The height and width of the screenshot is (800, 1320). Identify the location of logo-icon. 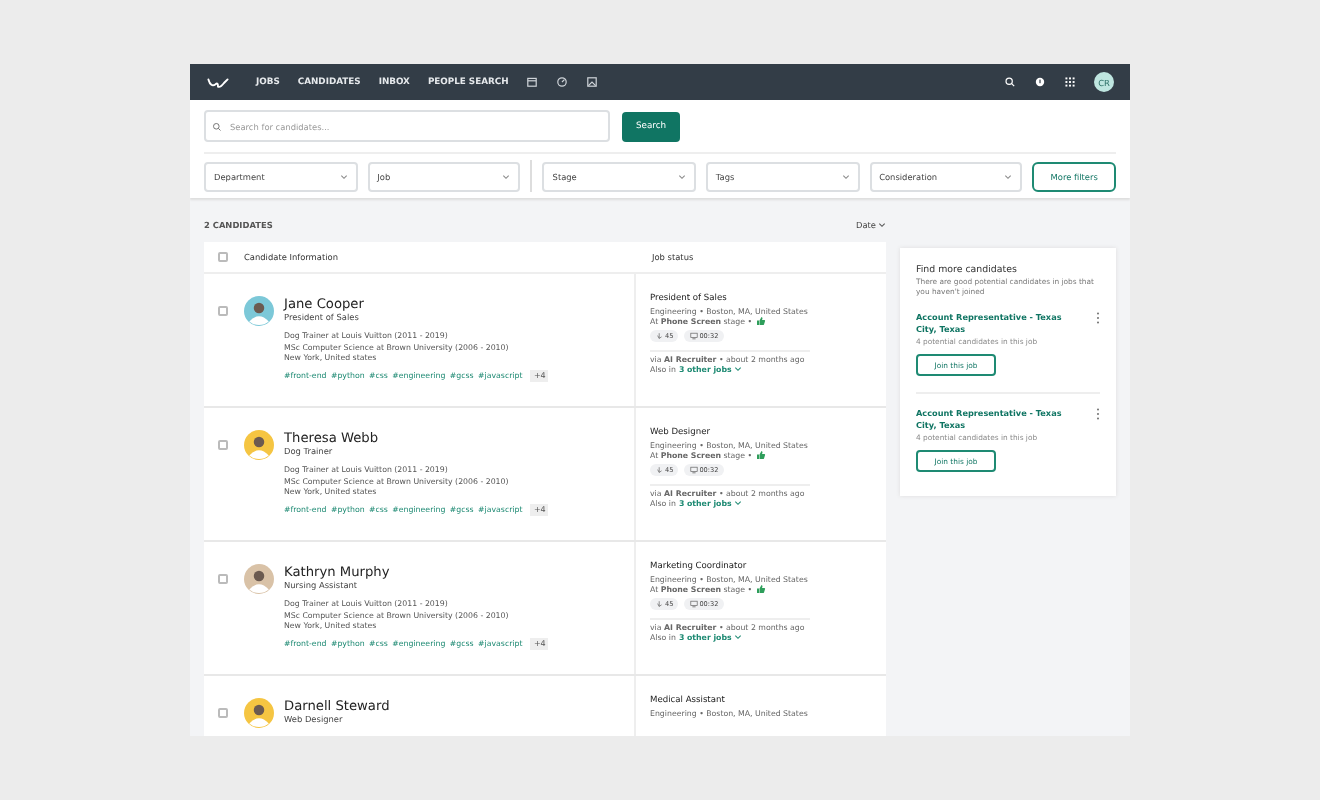
(218, 82).